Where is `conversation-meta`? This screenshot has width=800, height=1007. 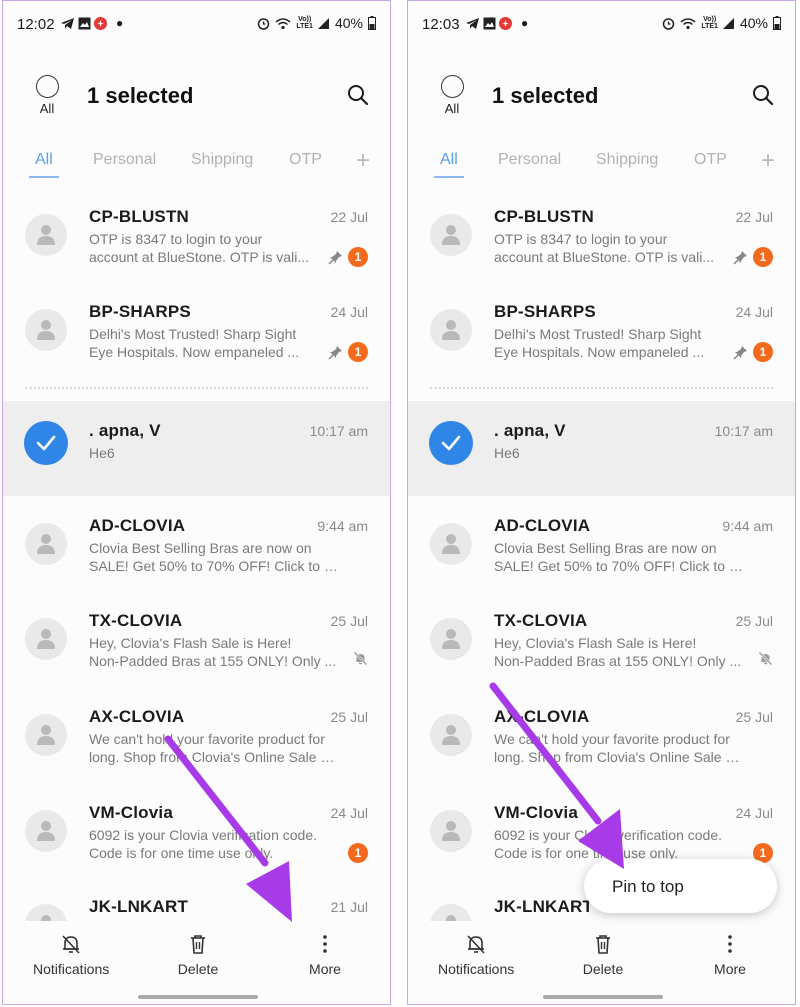
conversation-meta is located at coordinates (360, 658).